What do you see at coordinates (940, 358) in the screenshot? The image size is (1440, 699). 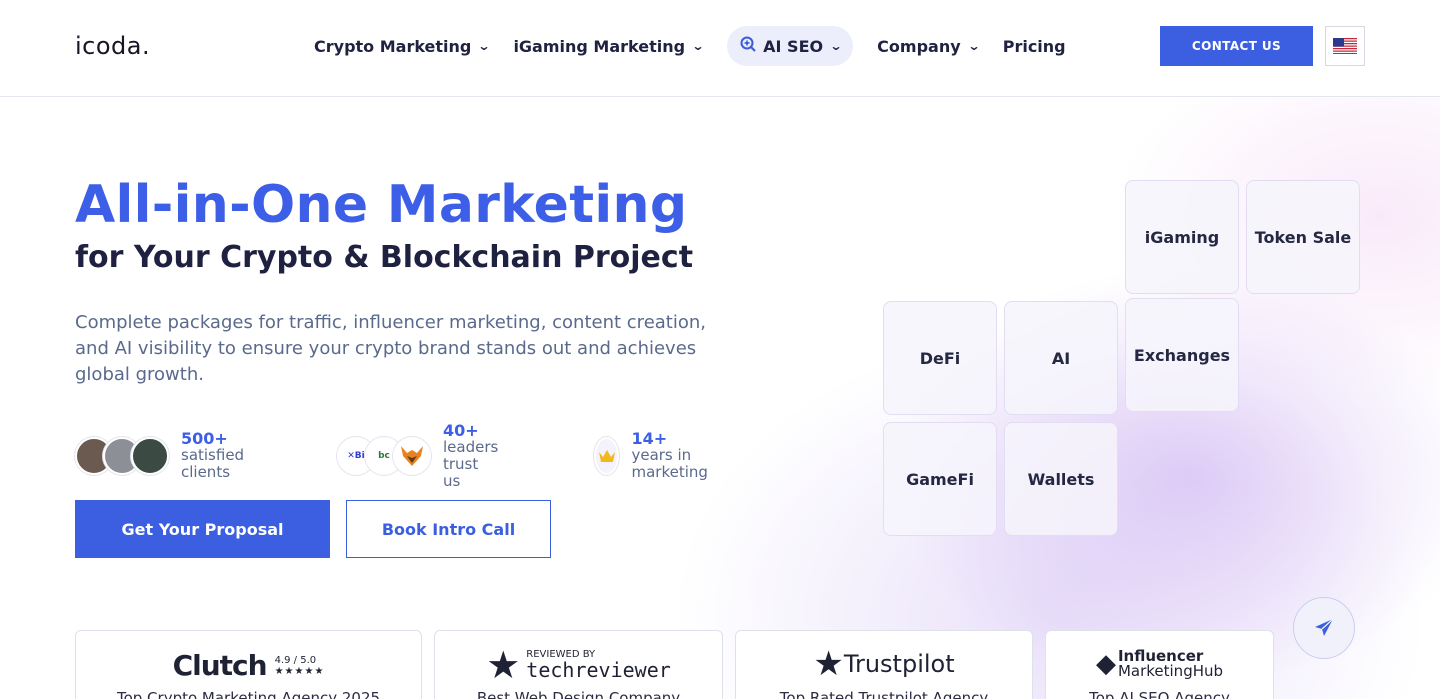 I see `tile-defi: DeFi` at bounding box center [940, 358].